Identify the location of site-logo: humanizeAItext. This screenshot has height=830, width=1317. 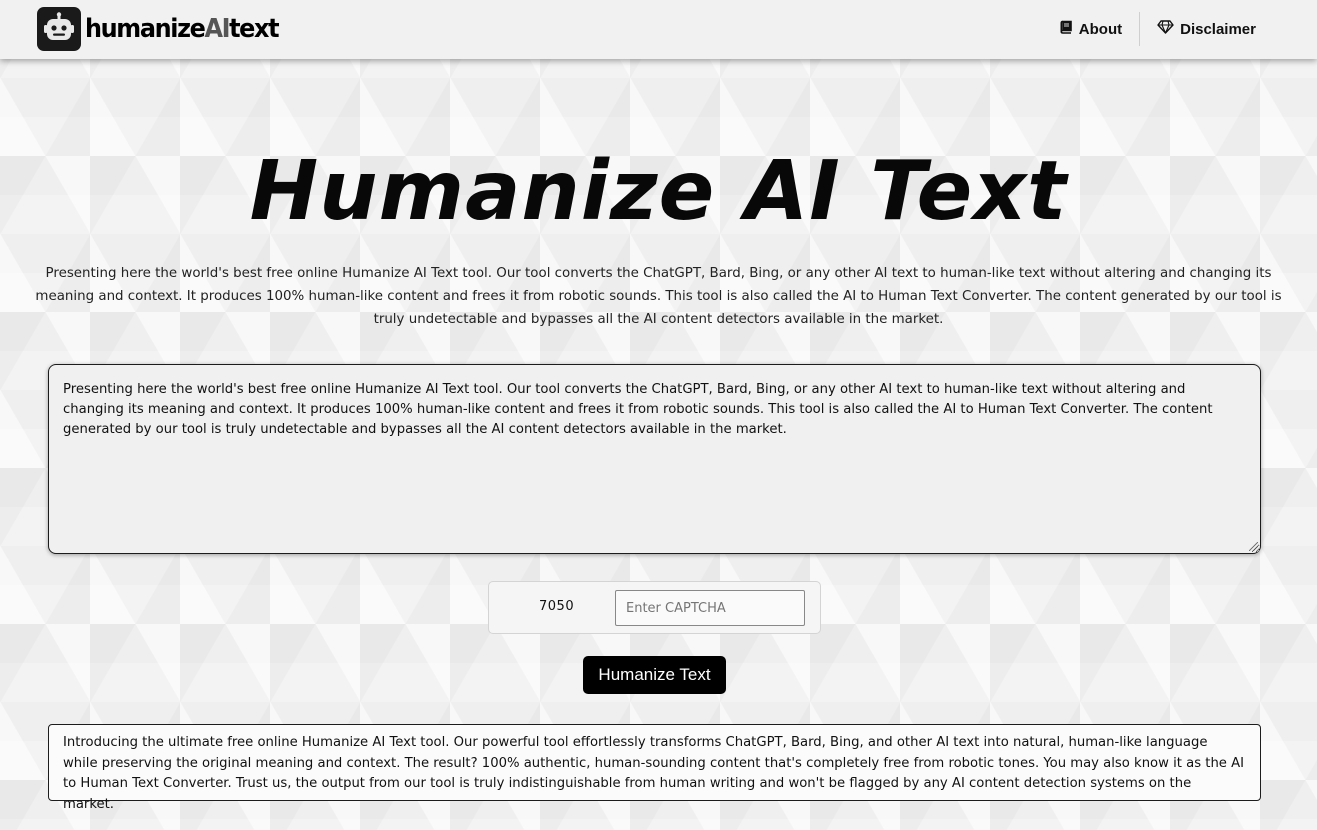
(166, 29).